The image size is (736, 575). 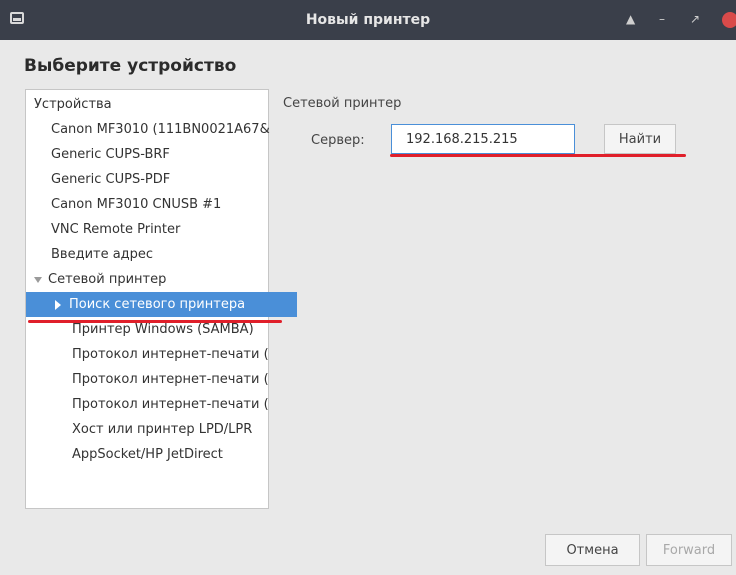 What do you see at coordinates (695, 19) in the screenshot?
I see `restore-icon: ↗` at bounding box center [695, 19].